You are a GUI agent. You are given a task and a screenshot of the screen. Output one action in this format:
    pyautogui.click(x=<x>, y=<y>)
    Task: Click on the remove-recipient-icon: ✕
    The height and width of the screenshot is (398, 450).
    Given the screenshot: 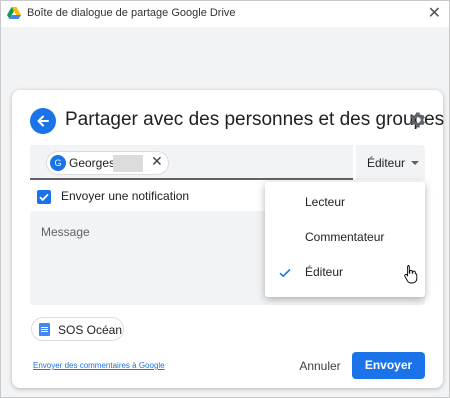 What is the action you would take?
    pyautogui.click(x=157, y=162)
    